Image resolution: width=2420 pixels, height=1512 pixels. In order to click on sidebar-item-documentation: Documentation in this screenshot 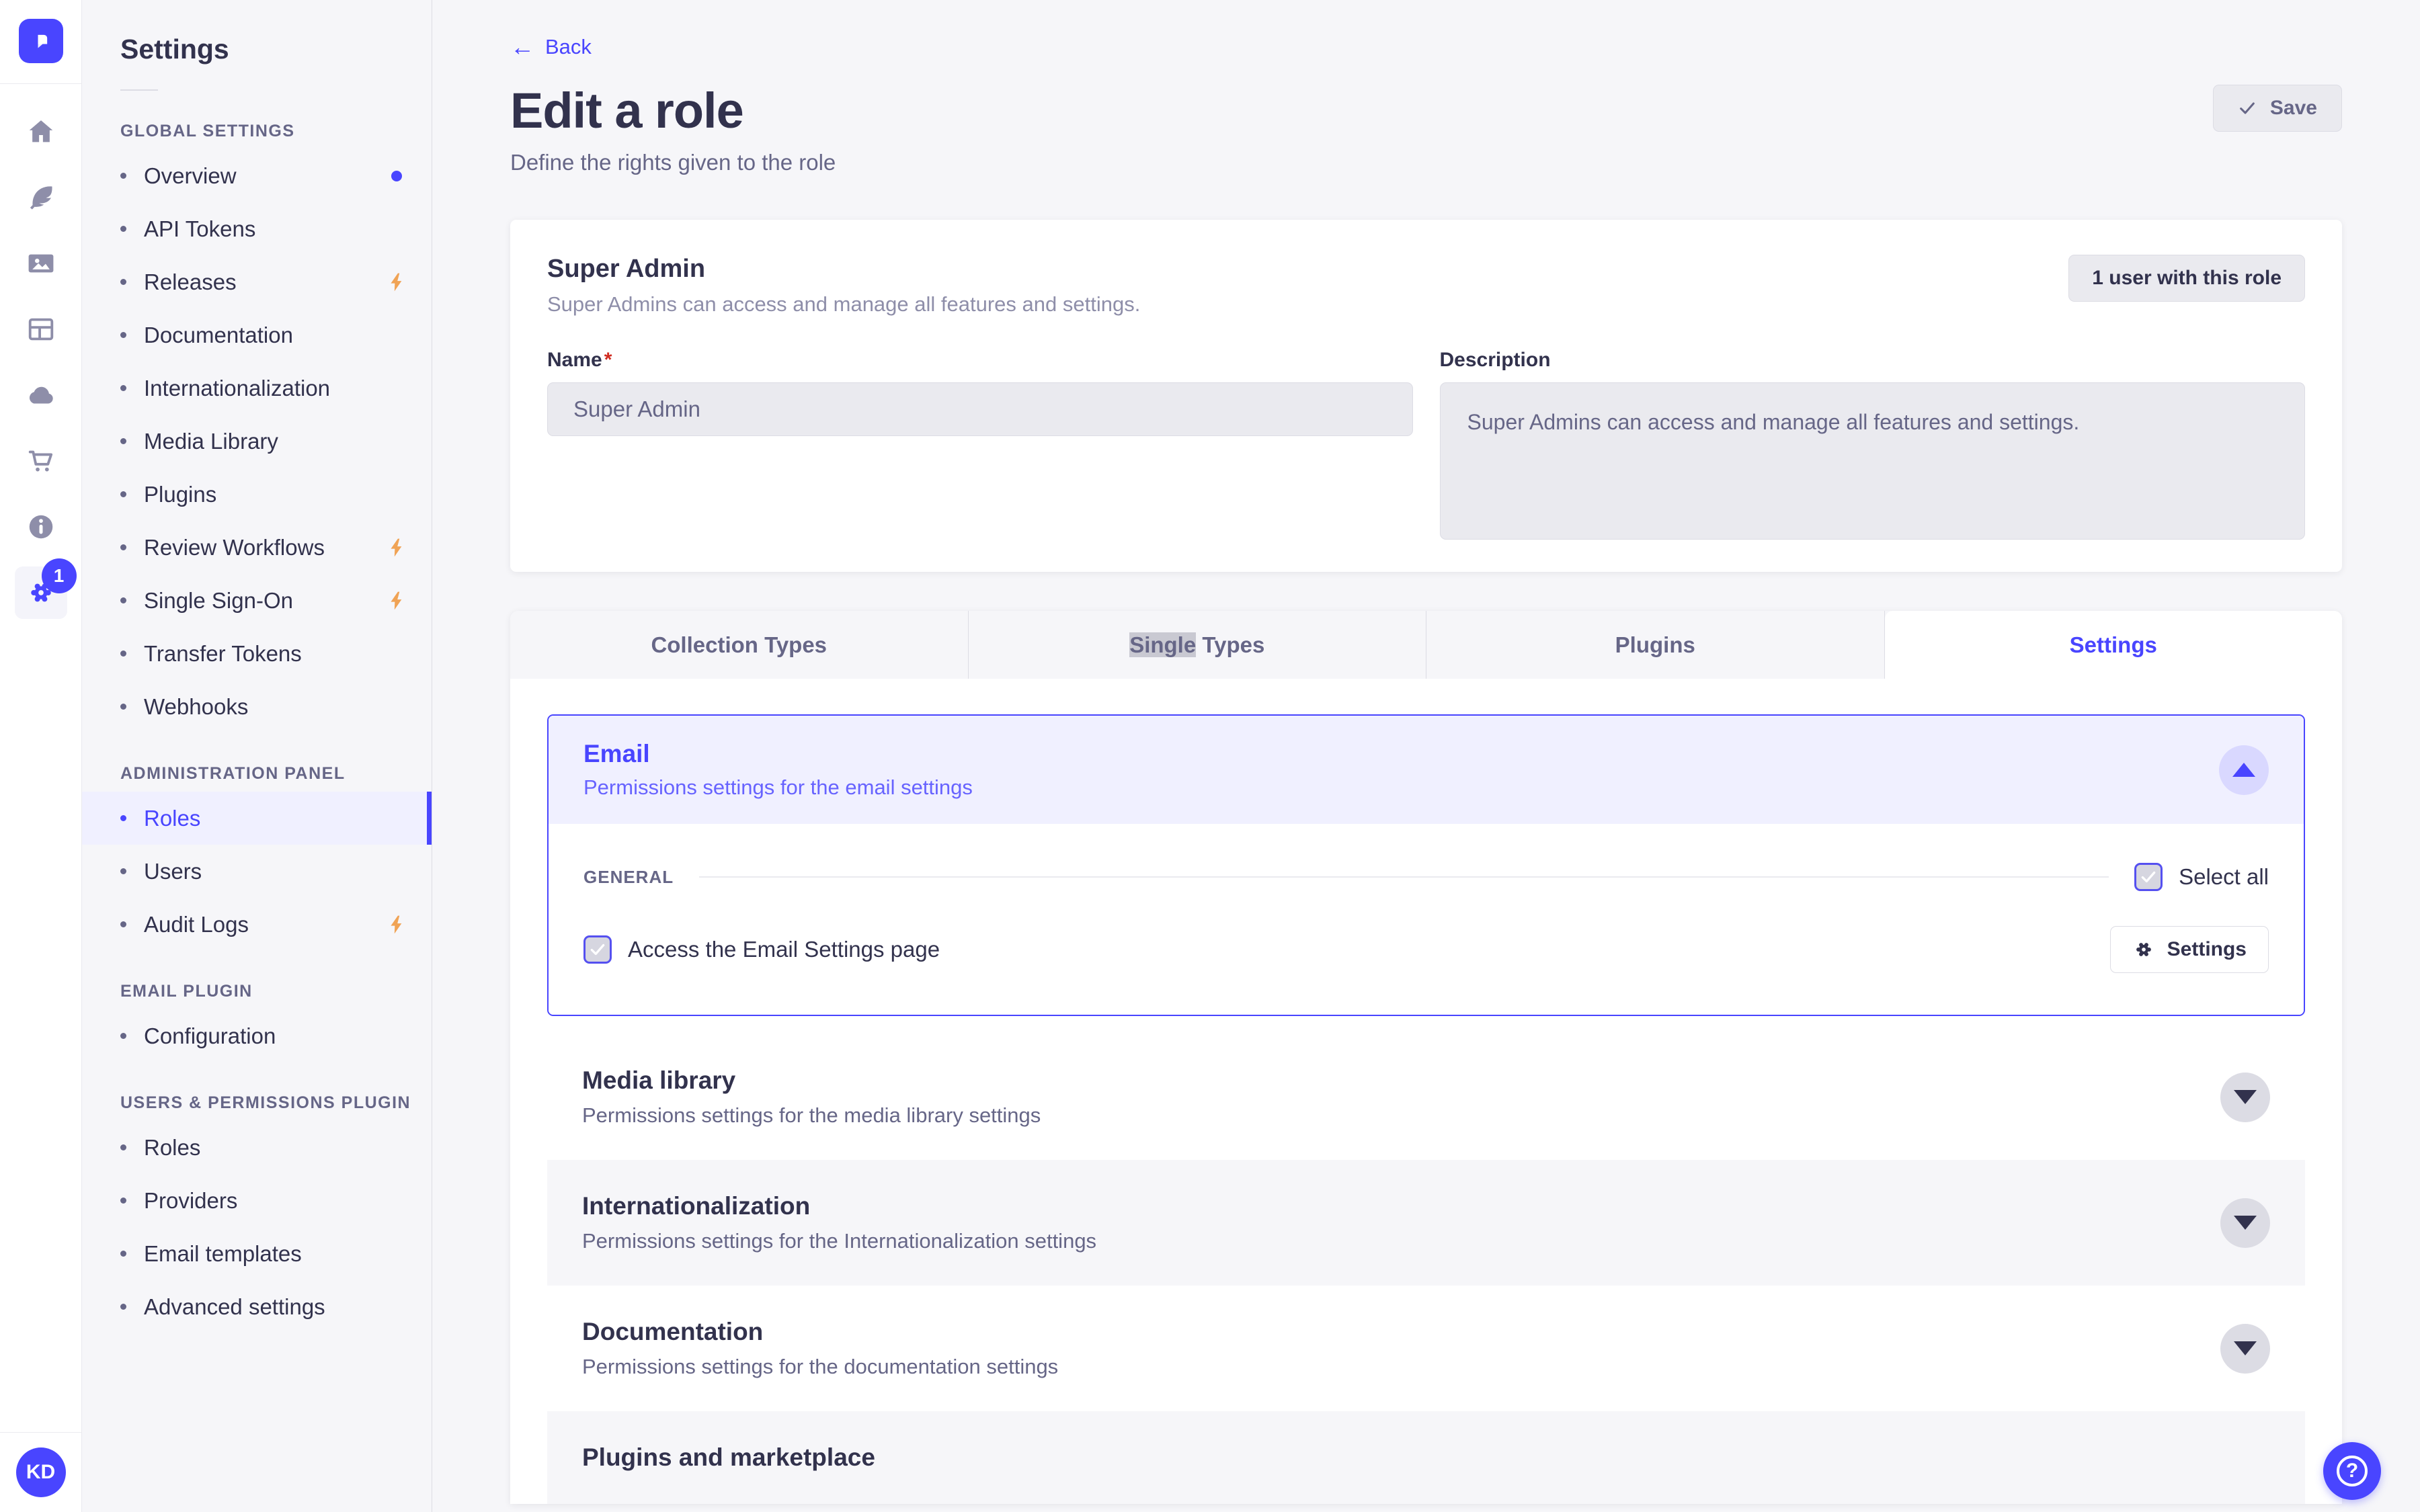, I will do `click(257, 335)`.